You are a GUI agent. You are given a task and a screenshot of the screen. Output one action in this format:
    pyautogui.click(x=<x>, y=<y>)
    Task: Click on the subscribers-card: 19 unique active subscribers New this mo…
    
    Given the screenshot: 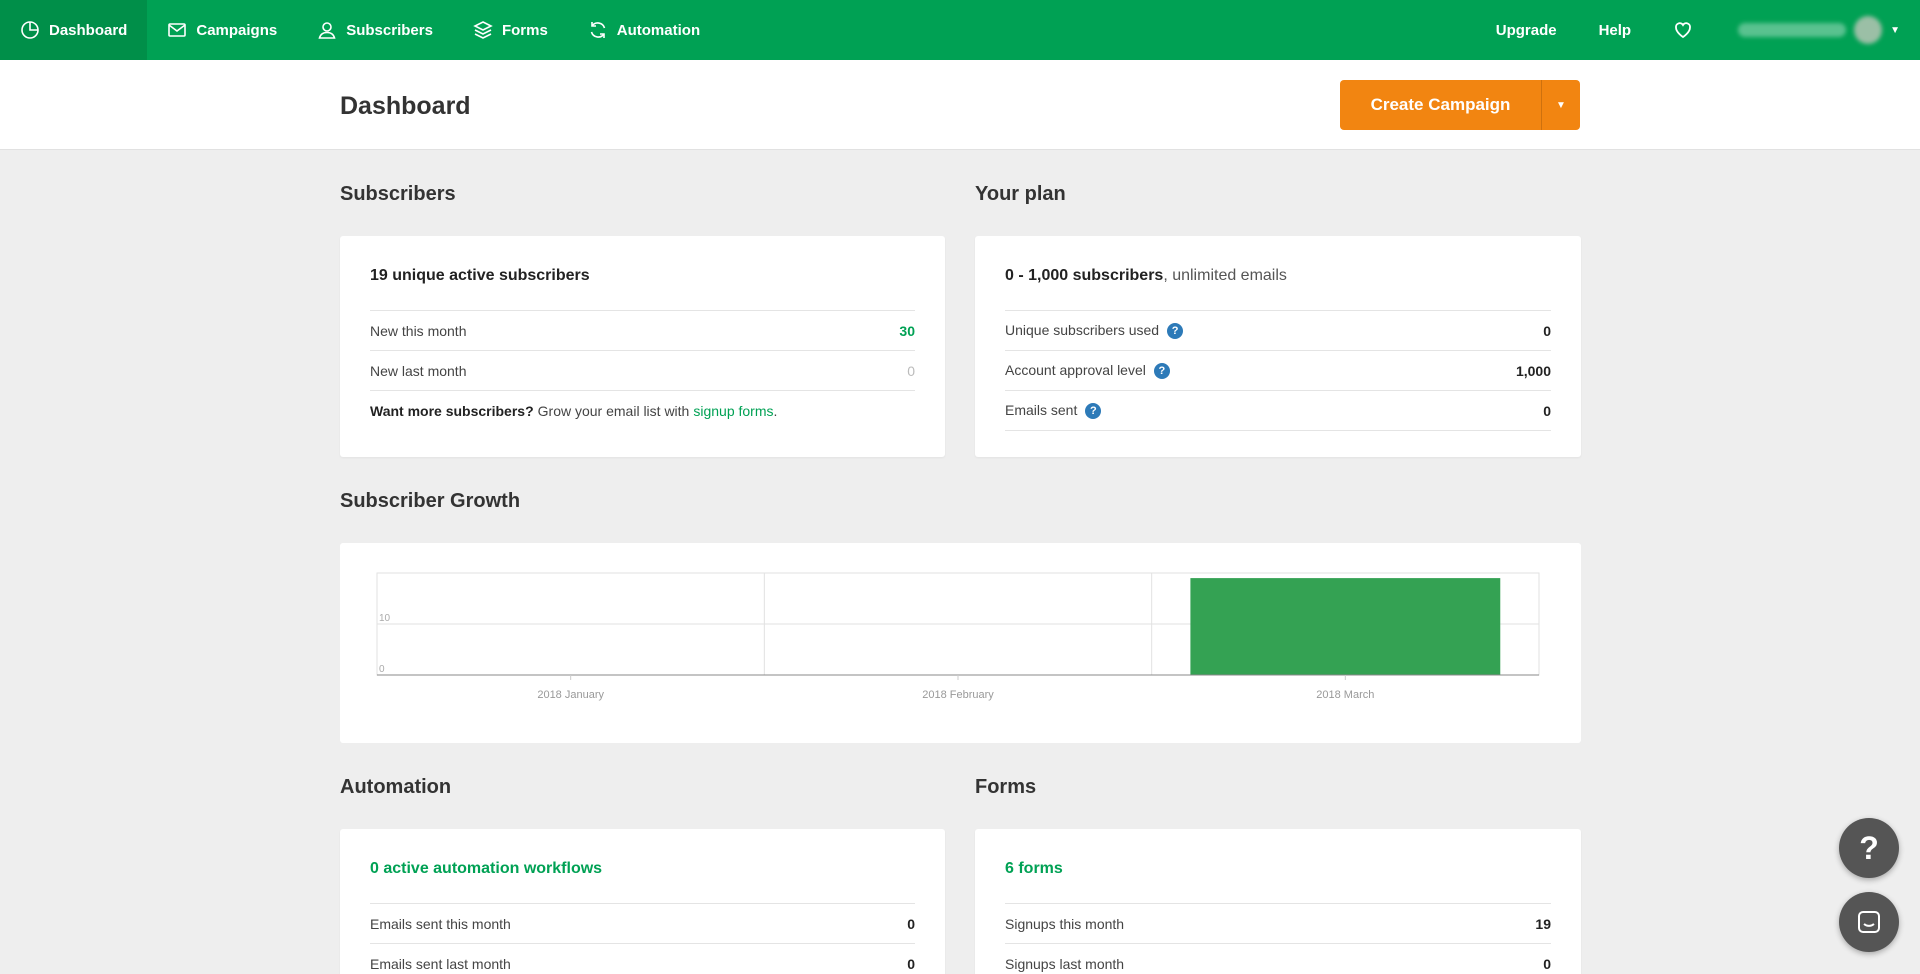 What is the action you would take?
    pyautogui.click(x=642, y=346)
    